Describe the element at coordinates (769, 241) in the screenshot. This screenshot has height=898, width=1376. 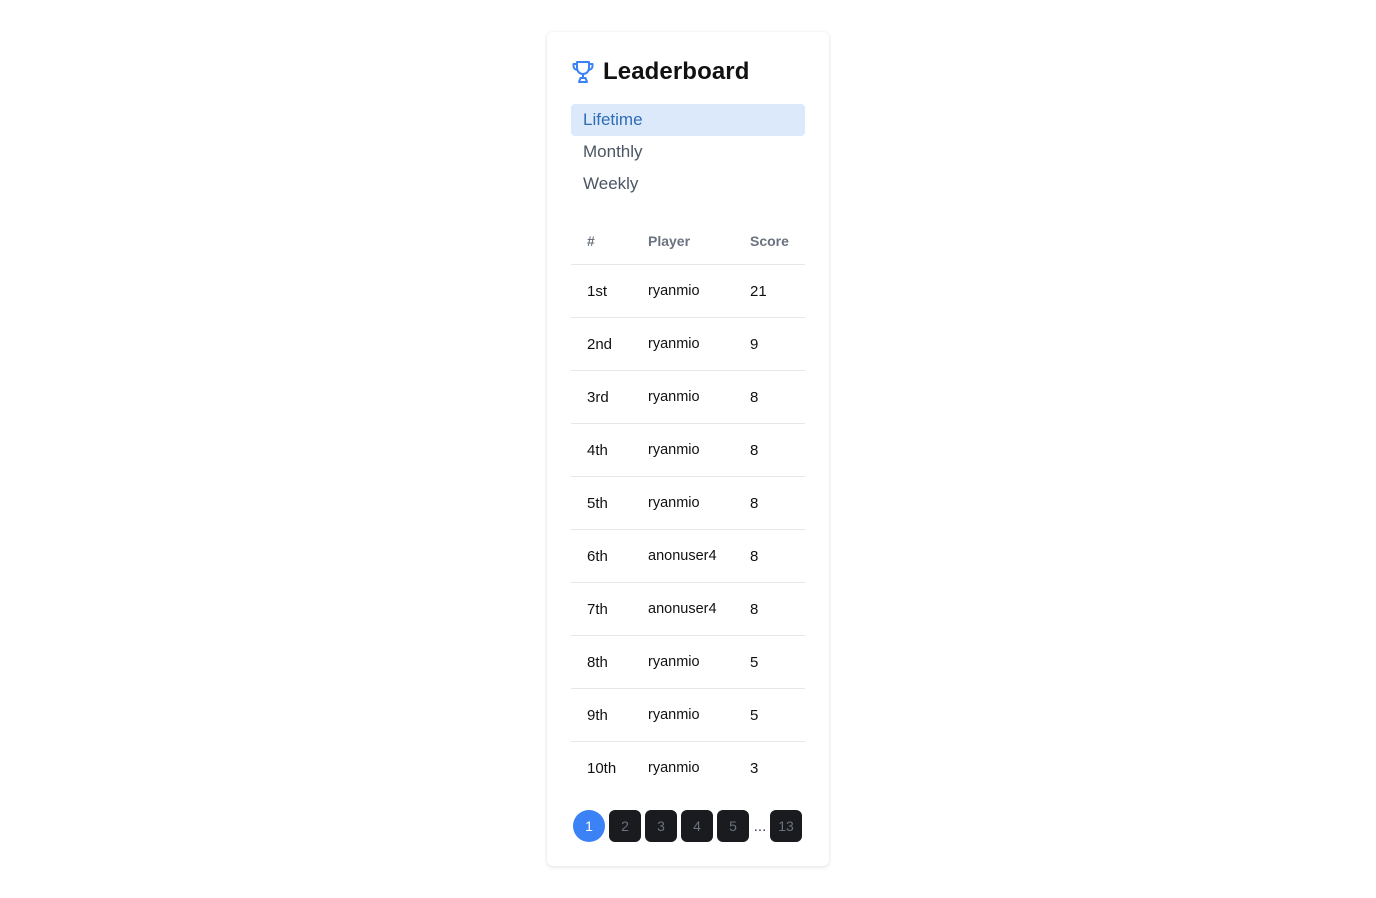
I see `column-header-score: Score` at that location.